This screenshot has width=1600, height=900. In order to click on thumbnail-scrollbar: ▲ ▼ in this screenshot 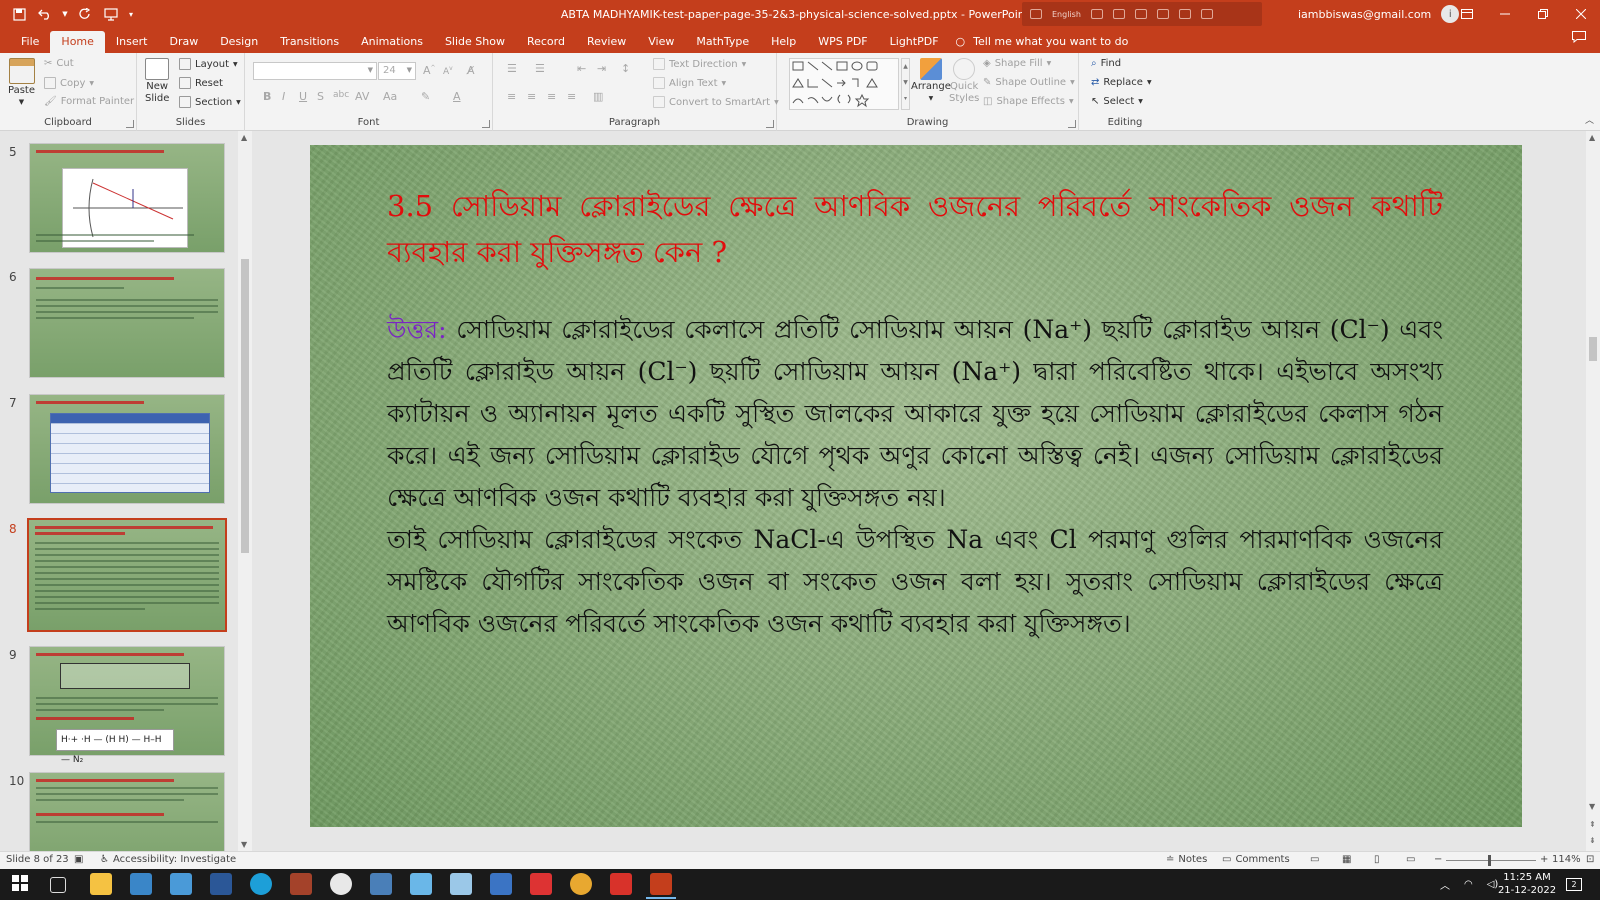, I will do `click(245, 491)`.